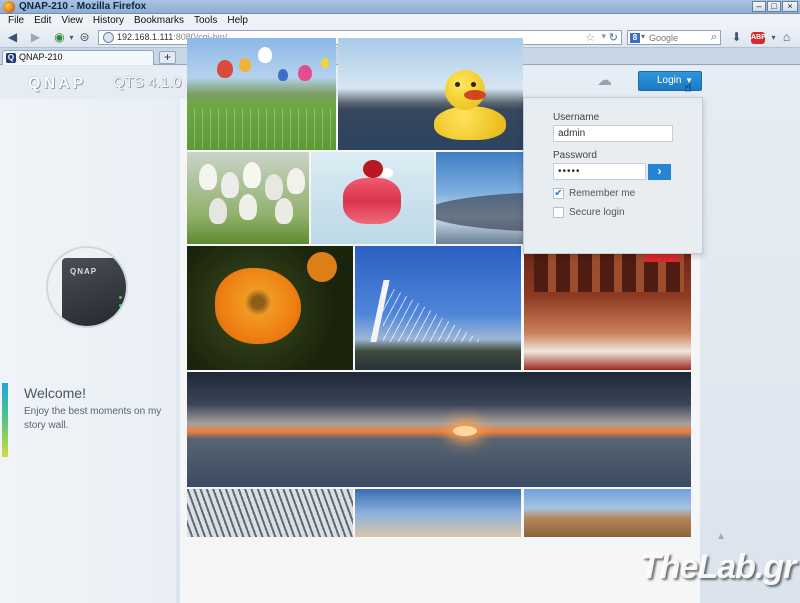 This screenshot has height=603, width=800. What do you see at coordinates (758, 38) in the screenshot?
I see `adblock-icon: ABP` at bounding box center [758, 38].